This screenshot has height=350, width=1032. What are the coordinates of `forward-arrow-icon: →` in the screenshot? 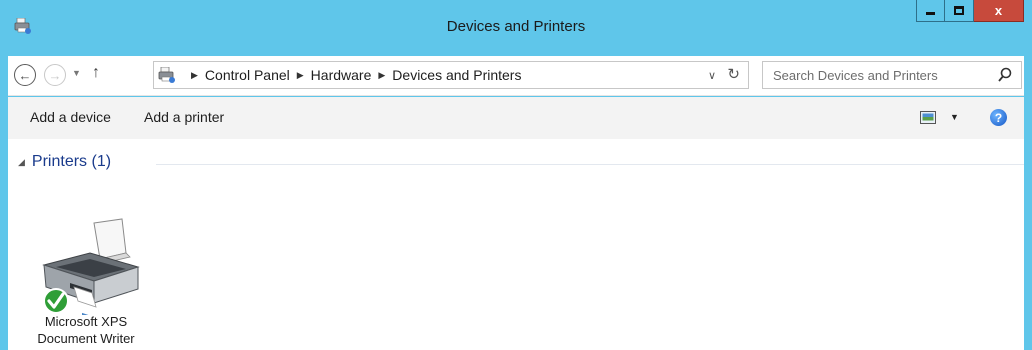 It's located at (55, 75).